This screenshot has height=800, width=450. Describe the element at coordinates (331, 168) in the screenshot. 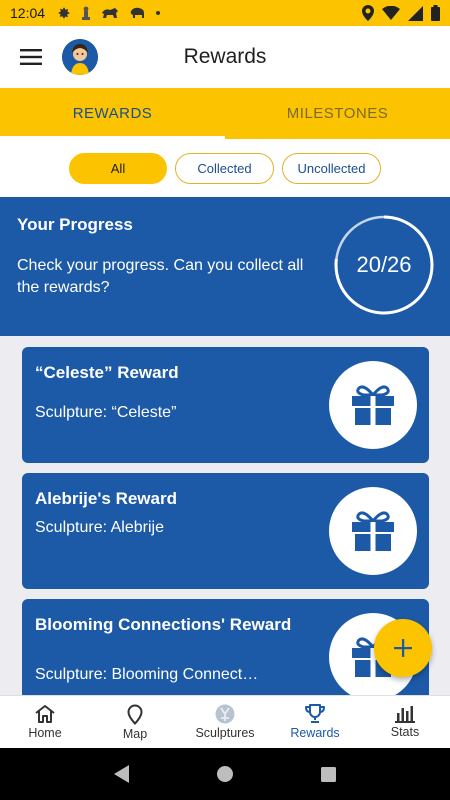

I see `filter-uncollected-chip: Uncollected` at that location.